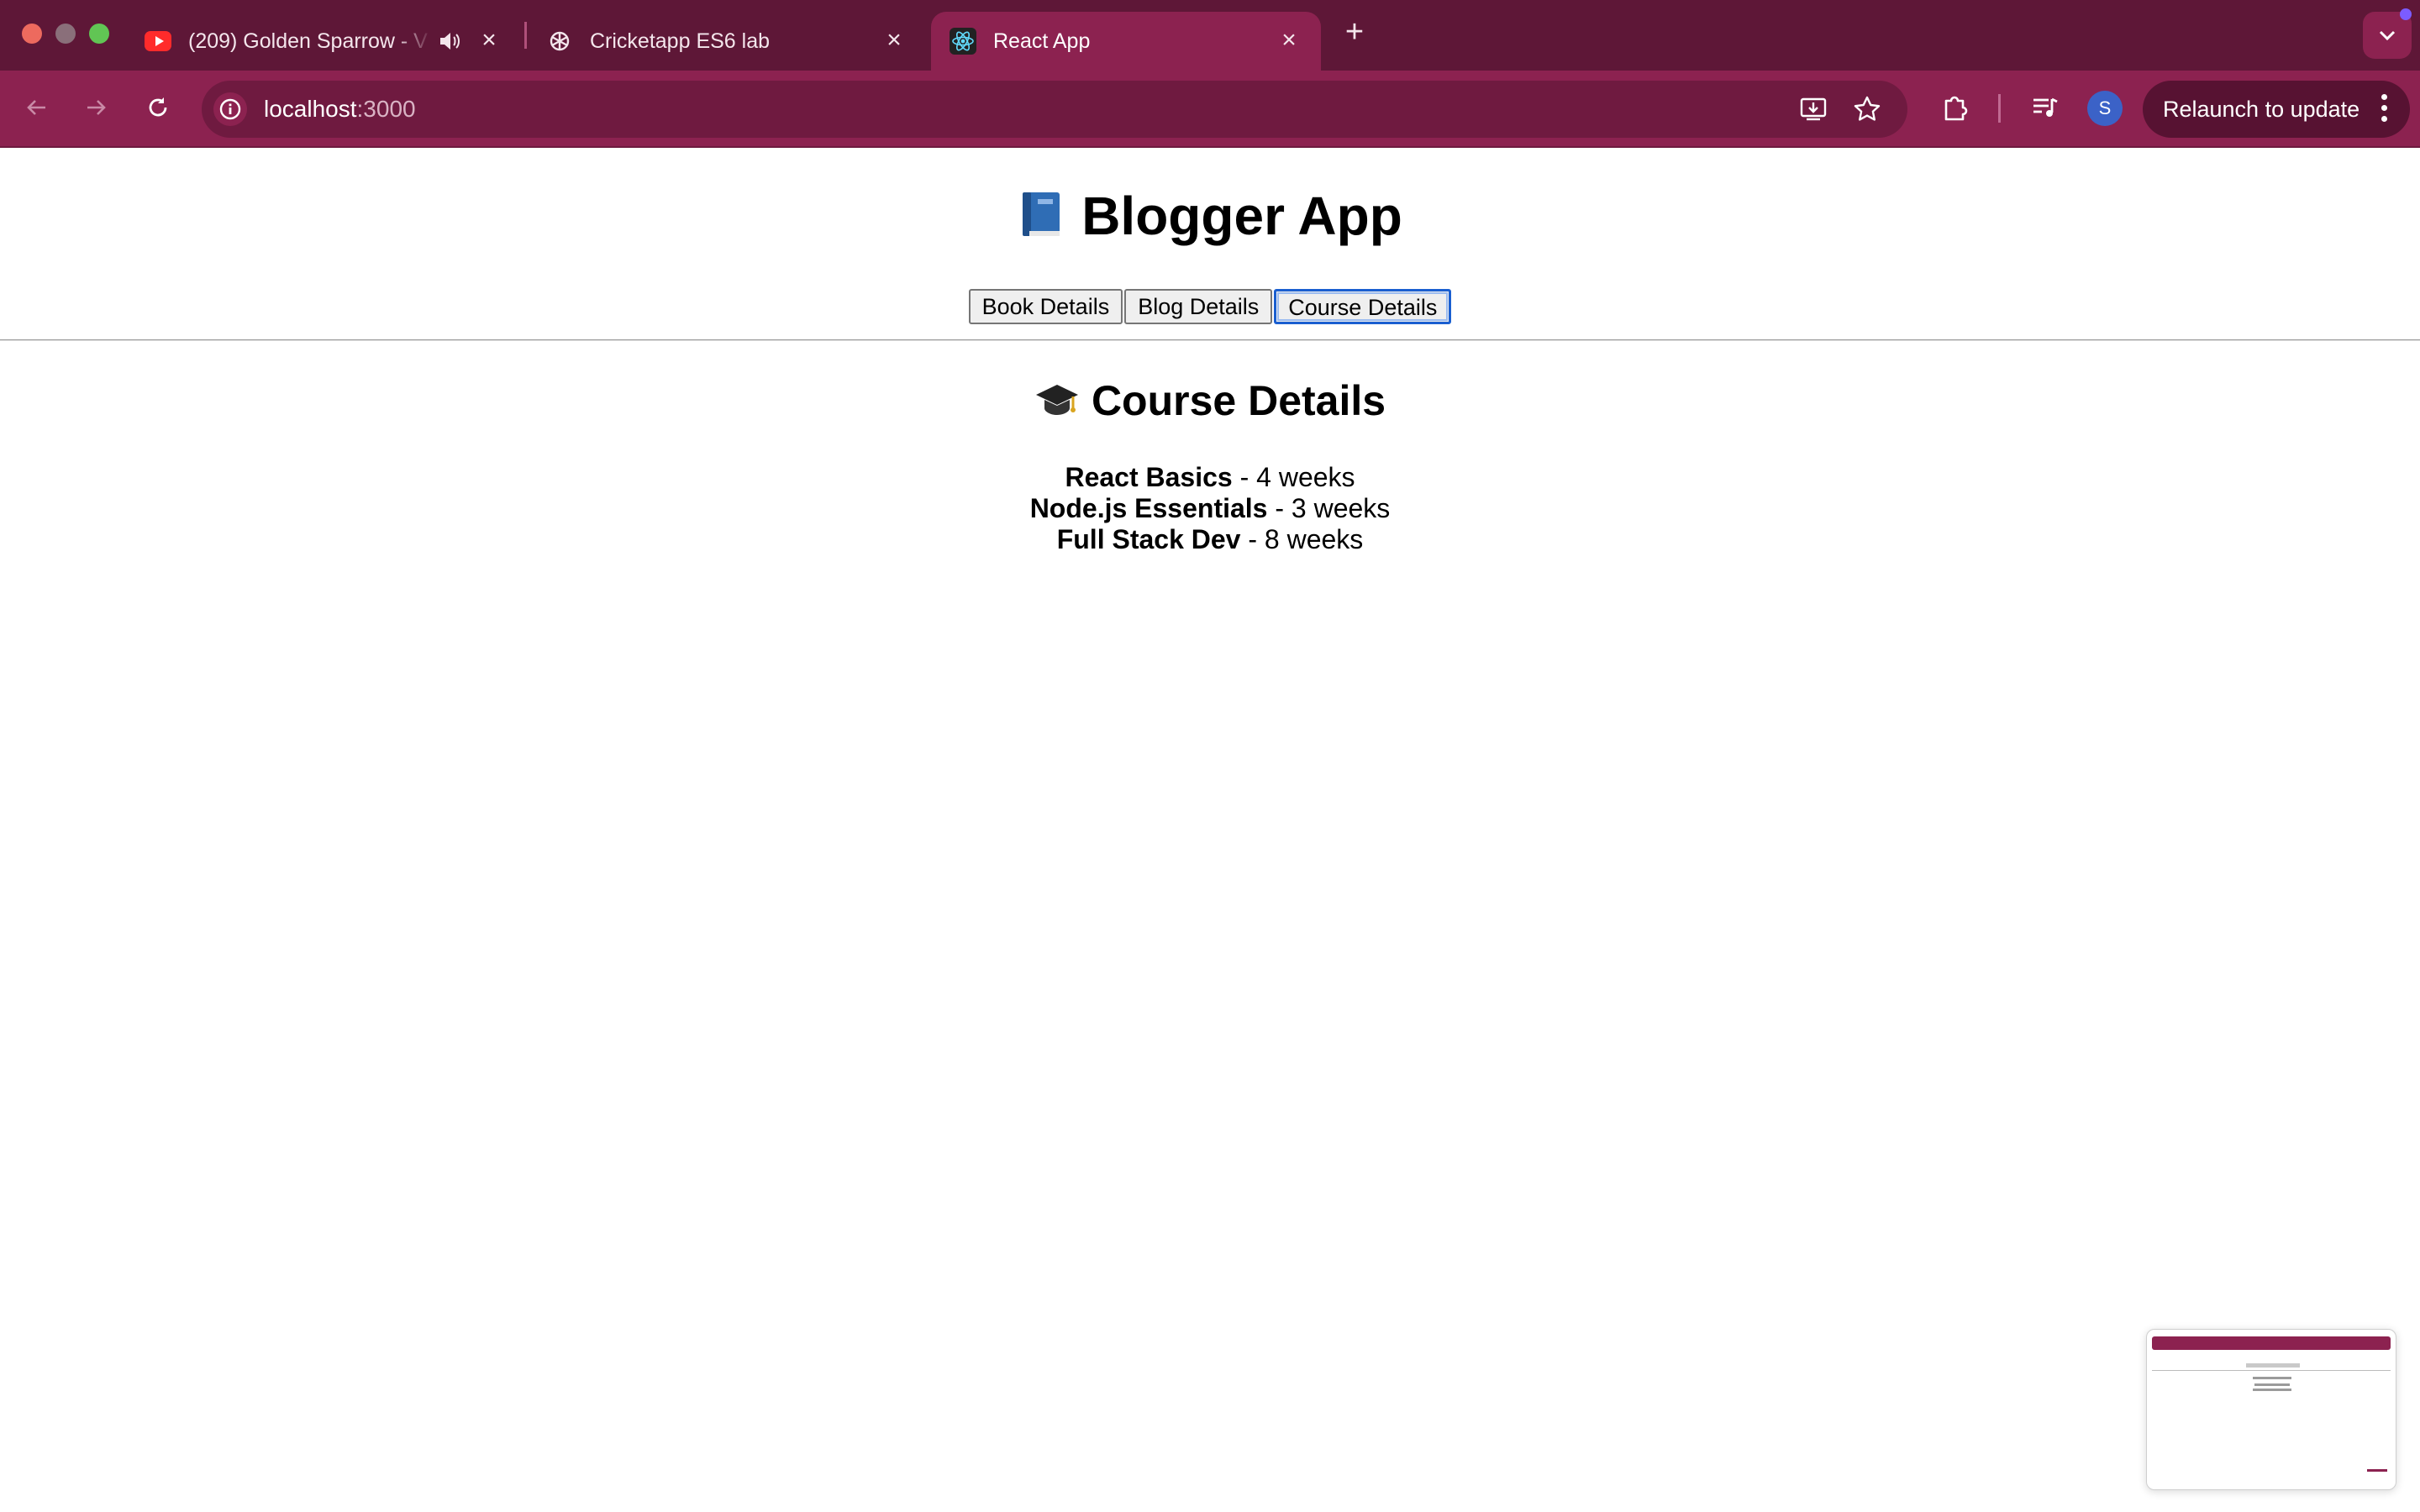  I want to click on list-item: React Basics - 4 weeks, so click(1210, 477).